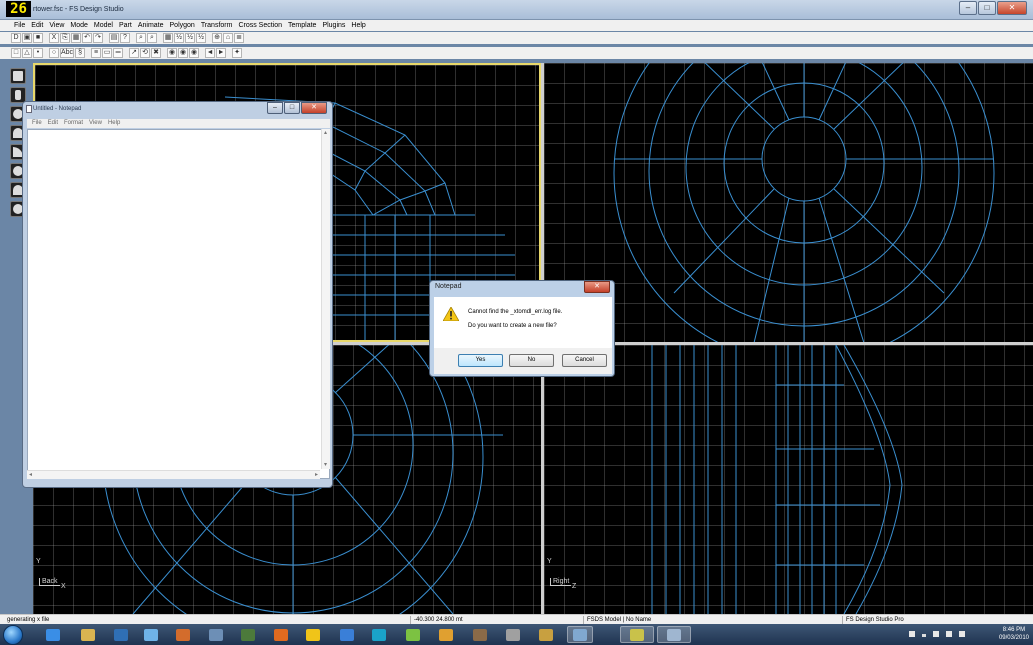 This screenshot has width=1033, height=645. What do you see at coordinates (347, 634) in the screenshot?
I see `taskbar-app-9-icon` at bounding box center [347, 634].